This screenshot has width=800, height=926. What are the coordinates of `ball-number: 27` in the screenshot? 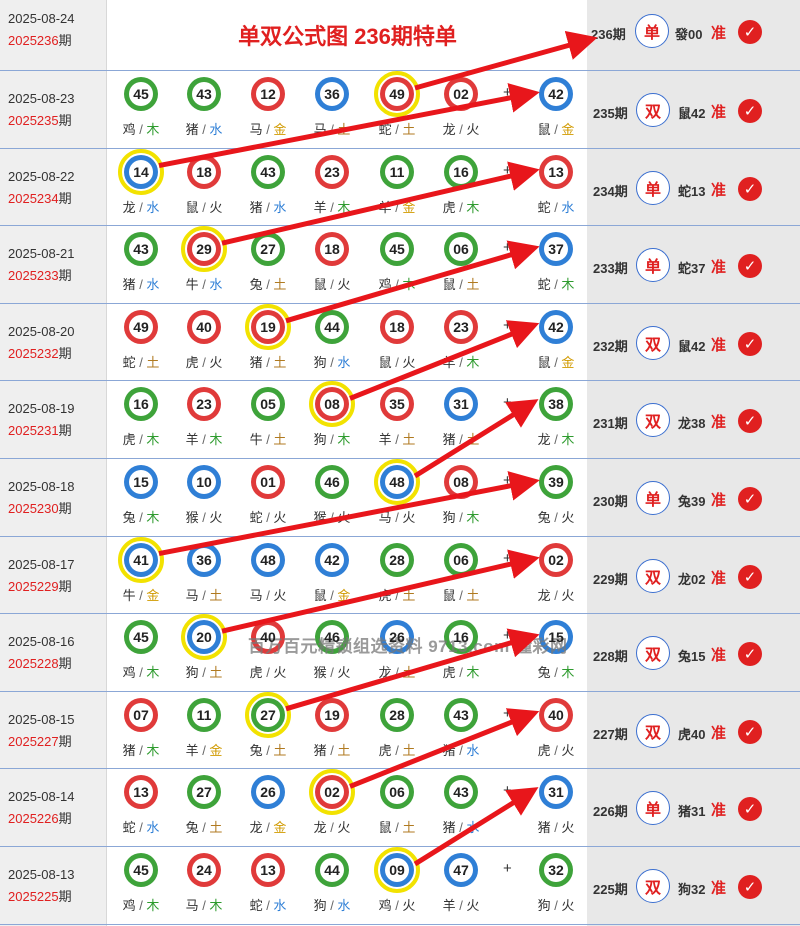 It's located at (204, 792).